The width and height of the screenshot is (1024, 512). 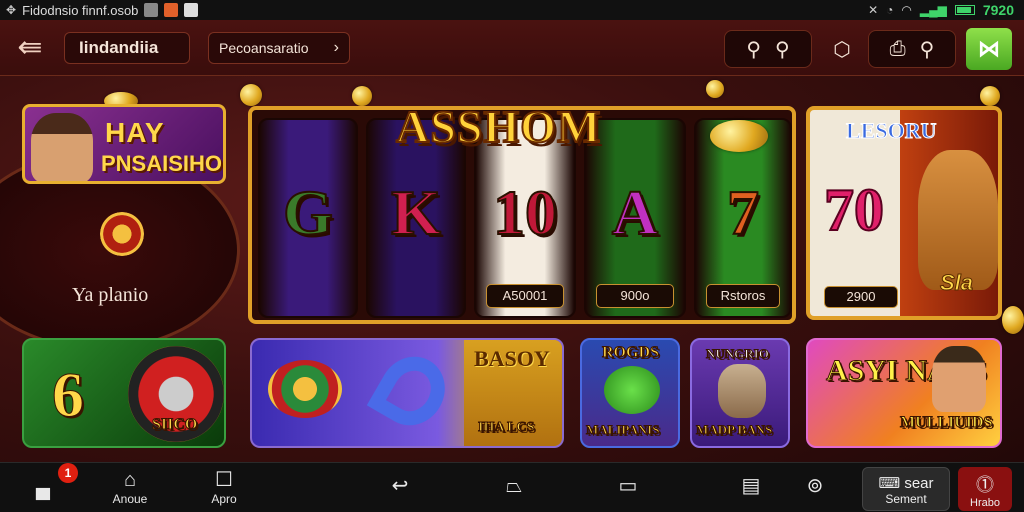 I want to click on notification-icon, so click(x=191, y=10).